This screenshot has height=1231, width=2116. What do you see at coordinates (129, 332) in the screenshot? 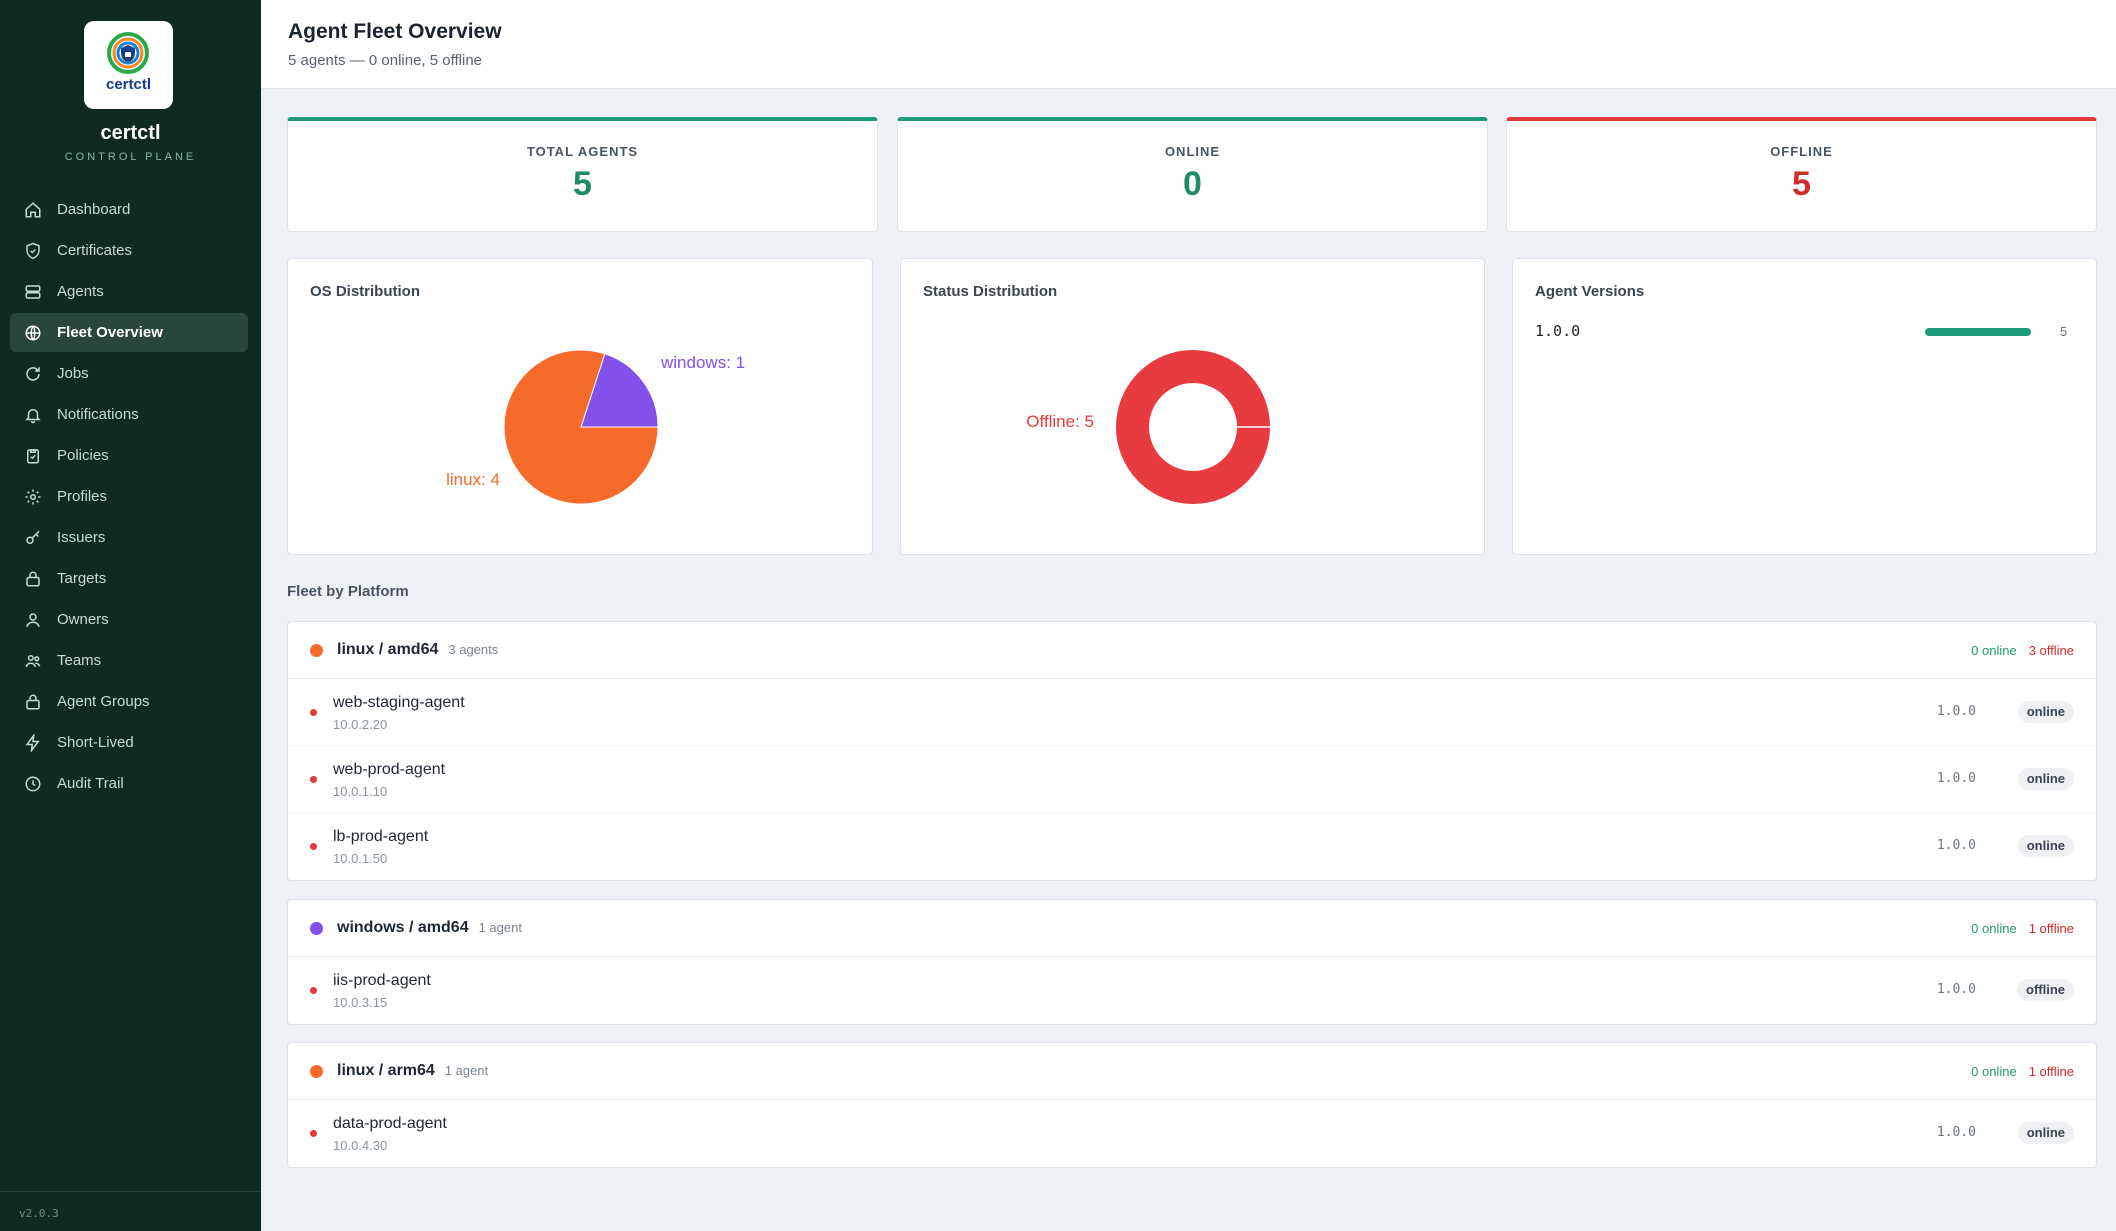
I see `sidebar-item-fleet-overview: Fleet Overview` at bounding box center [129, 332].